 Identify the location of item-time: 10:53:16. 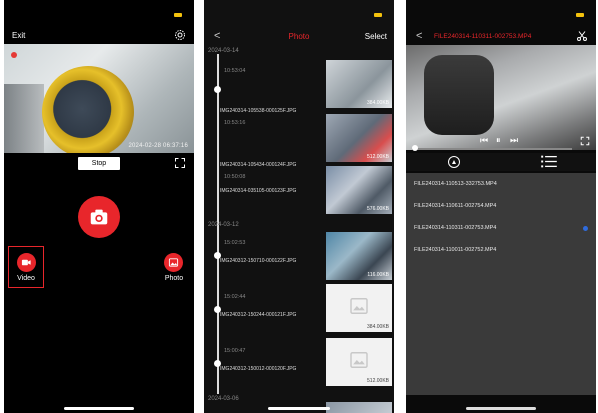
(235, 123).